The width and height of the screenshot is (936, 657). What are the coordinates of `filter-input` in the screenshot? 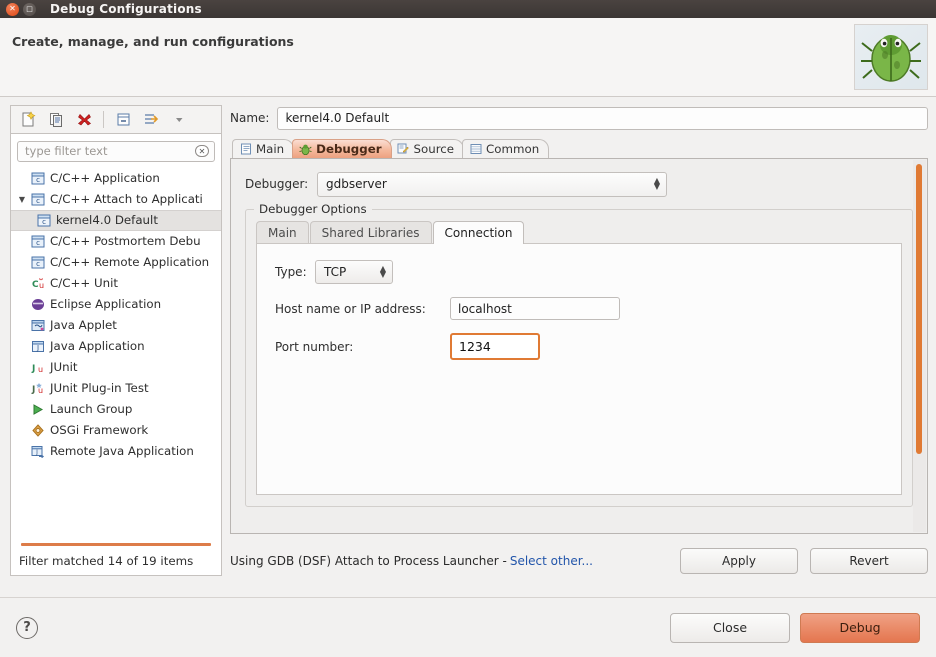 It's located at (116, 151).